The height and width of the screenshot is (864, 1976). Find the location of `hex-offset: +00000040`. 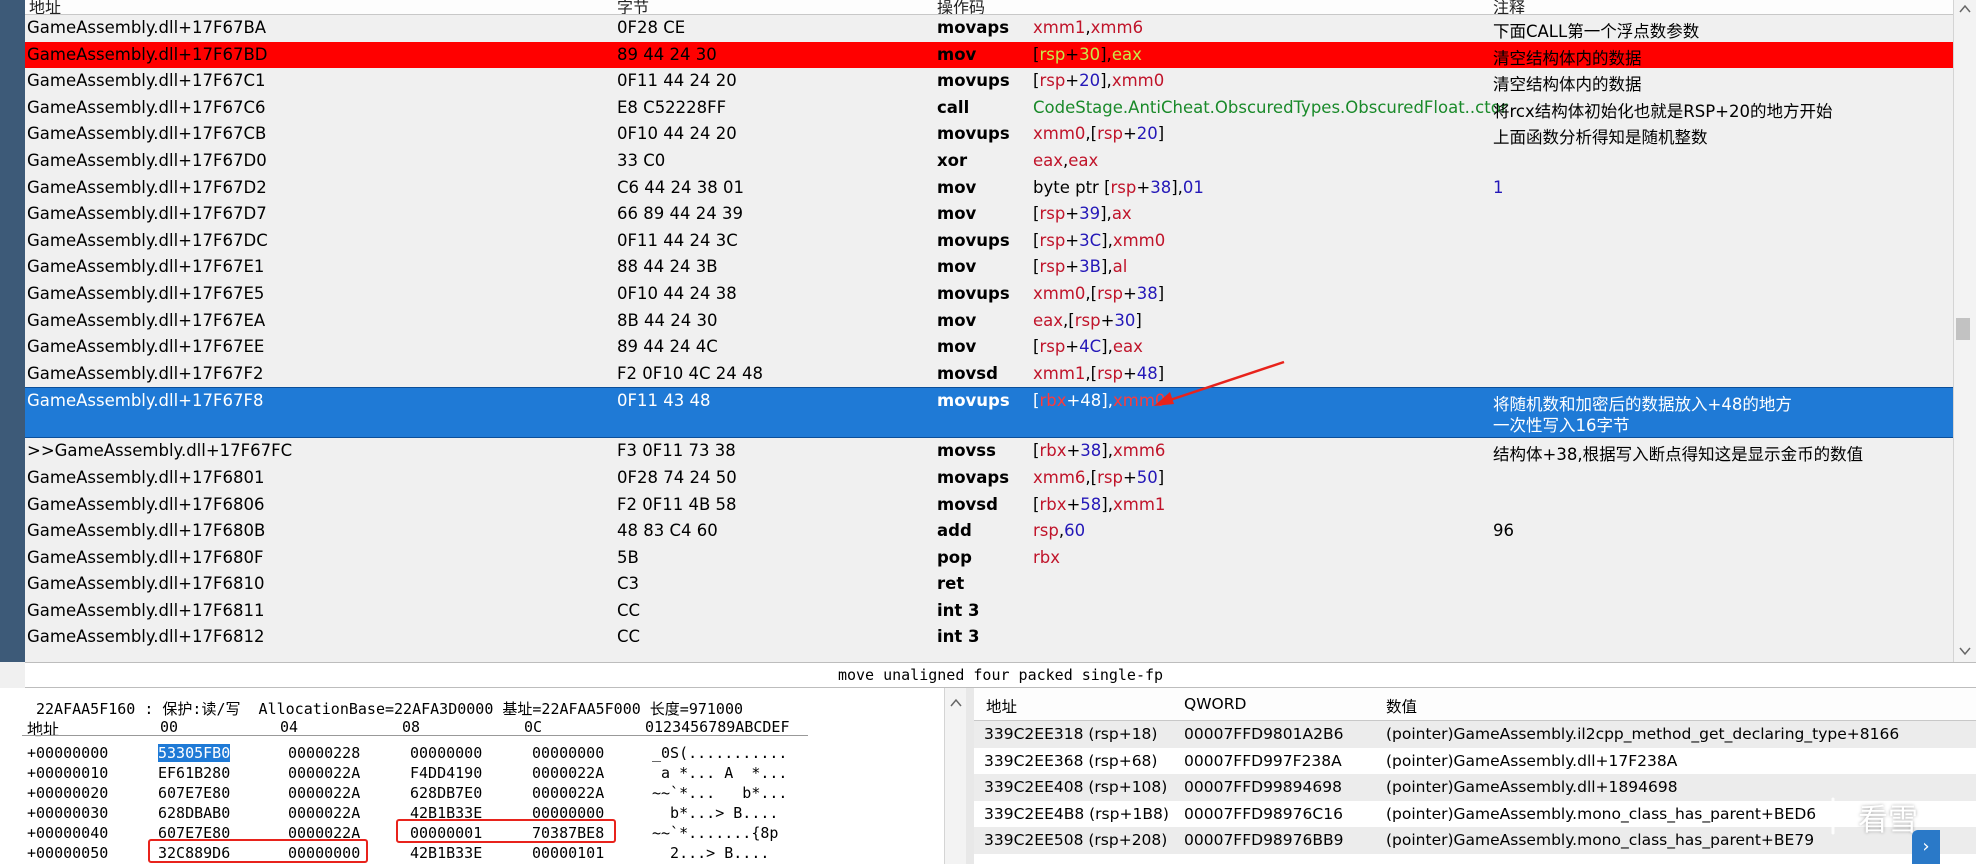

hex-offset: +00000040 is located at coordinates (68, 833).